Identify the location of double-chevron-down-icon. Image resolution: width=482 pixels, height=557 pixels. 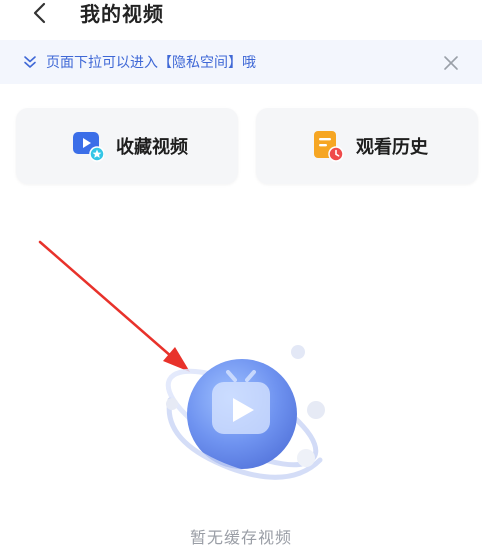
(30, 62).